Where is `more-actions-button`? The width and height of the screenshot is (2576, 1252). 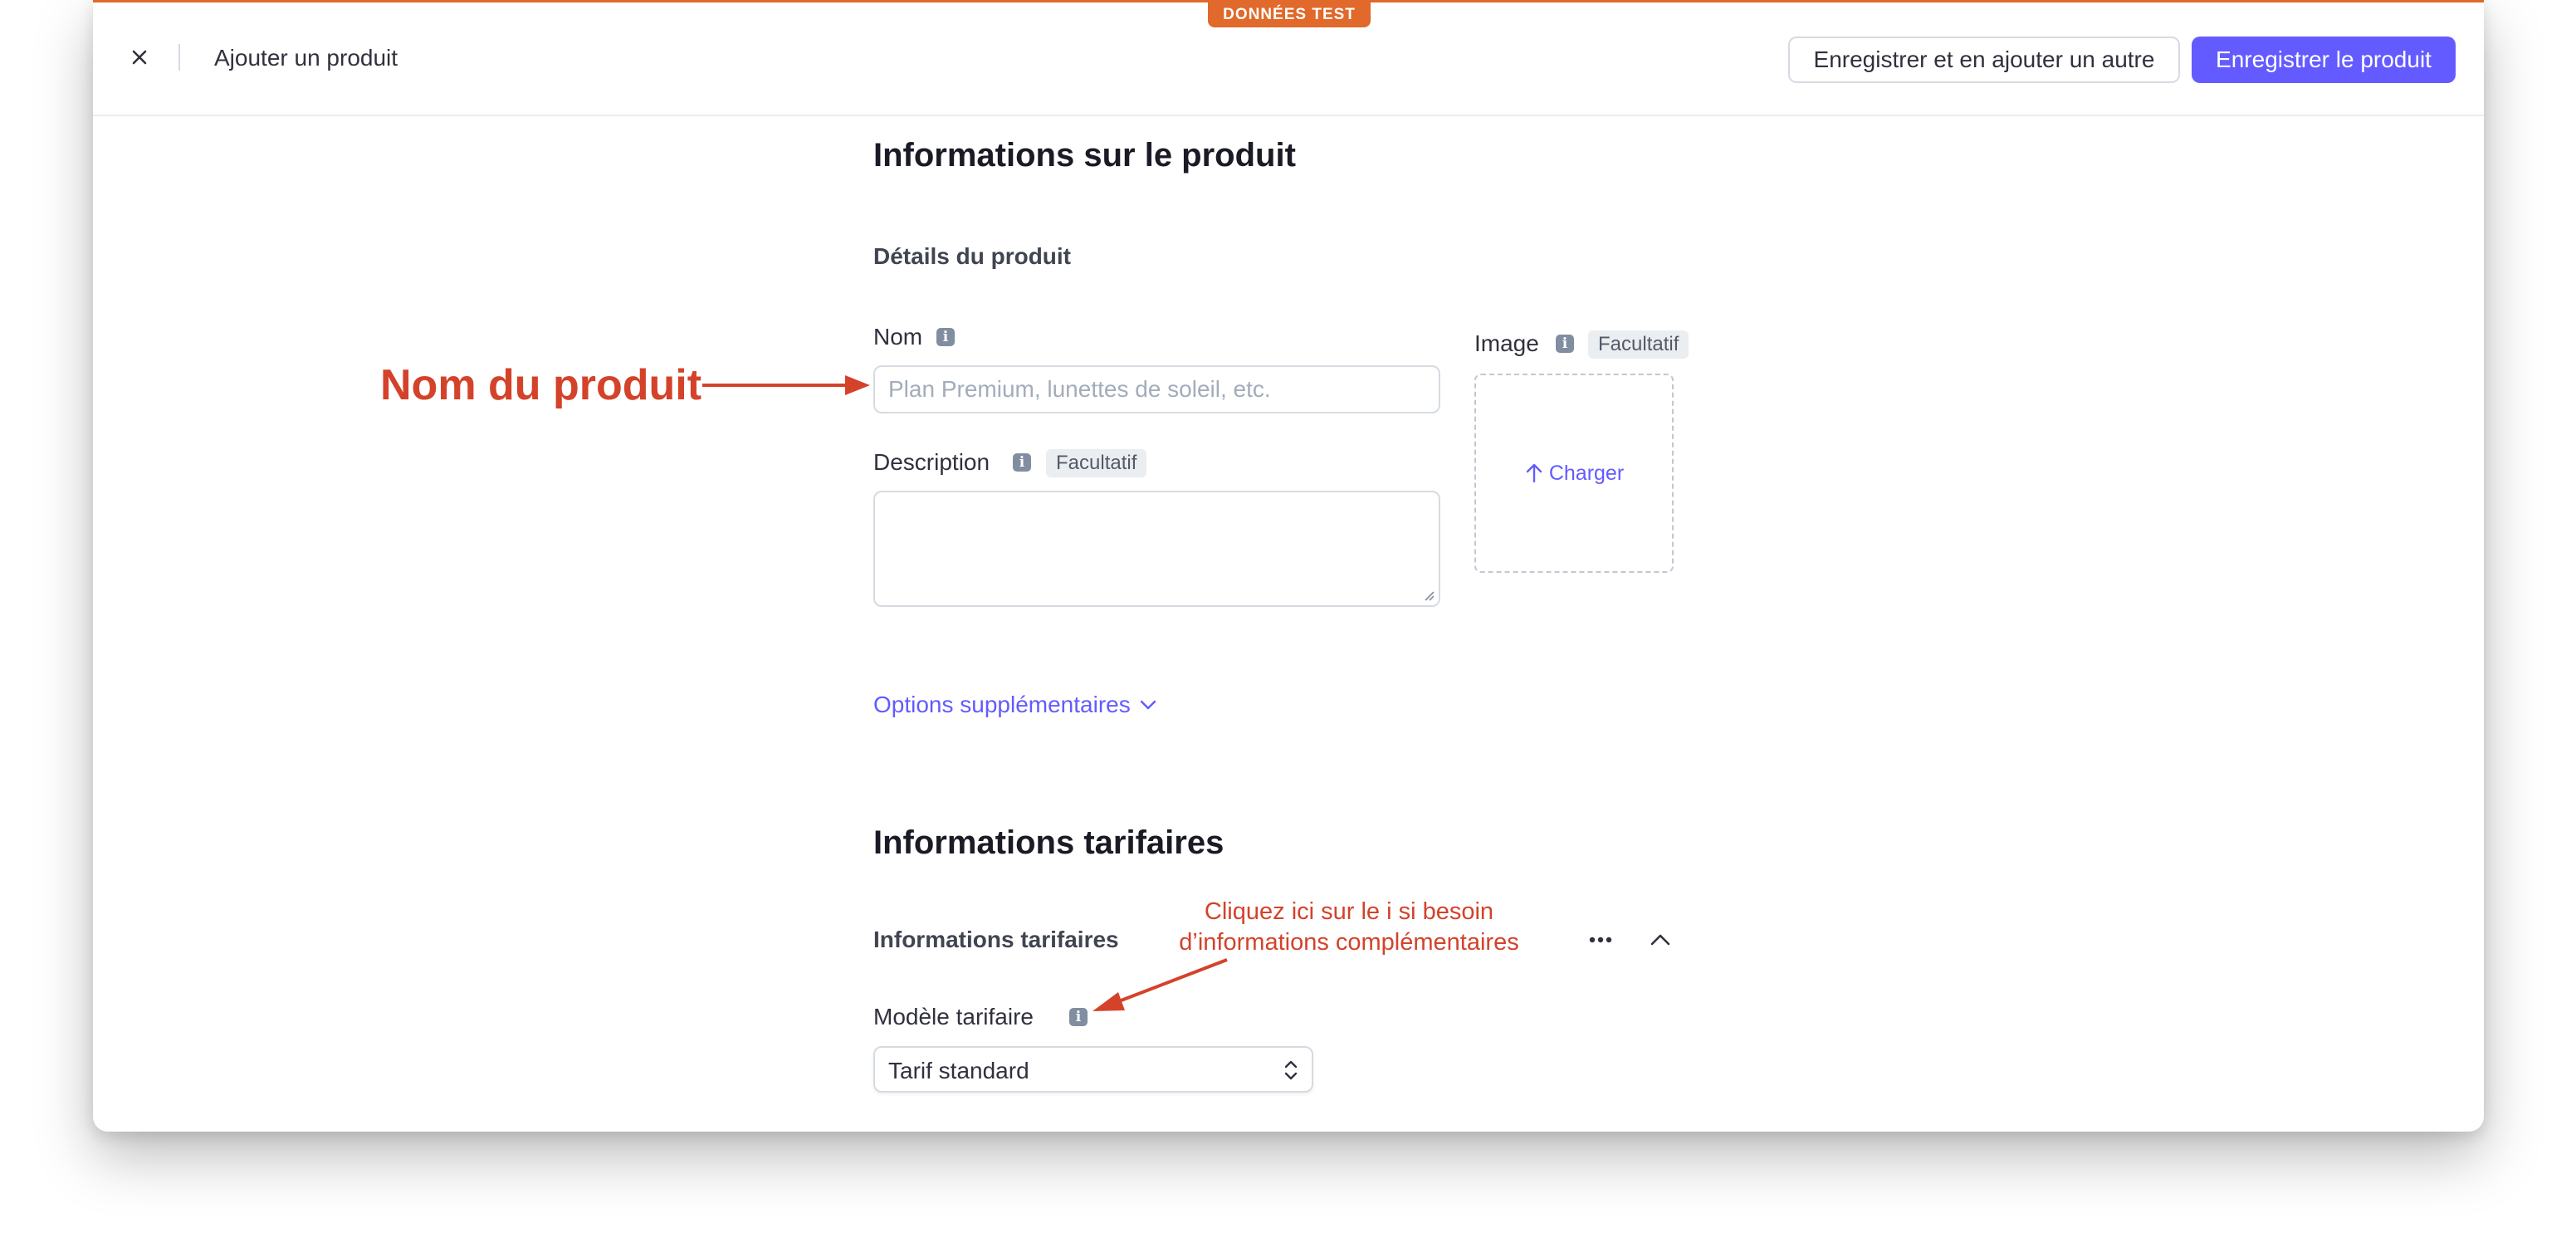 more-actions-button is located at coordinates (1600, 940).